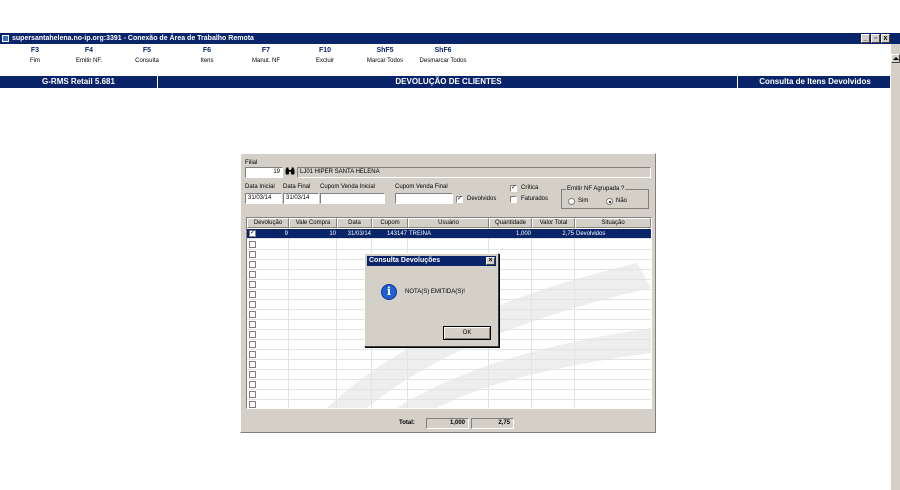 This screenshot has width=900, height=490. I want to click on cell-usuario: TREINA, so click(420, 234).